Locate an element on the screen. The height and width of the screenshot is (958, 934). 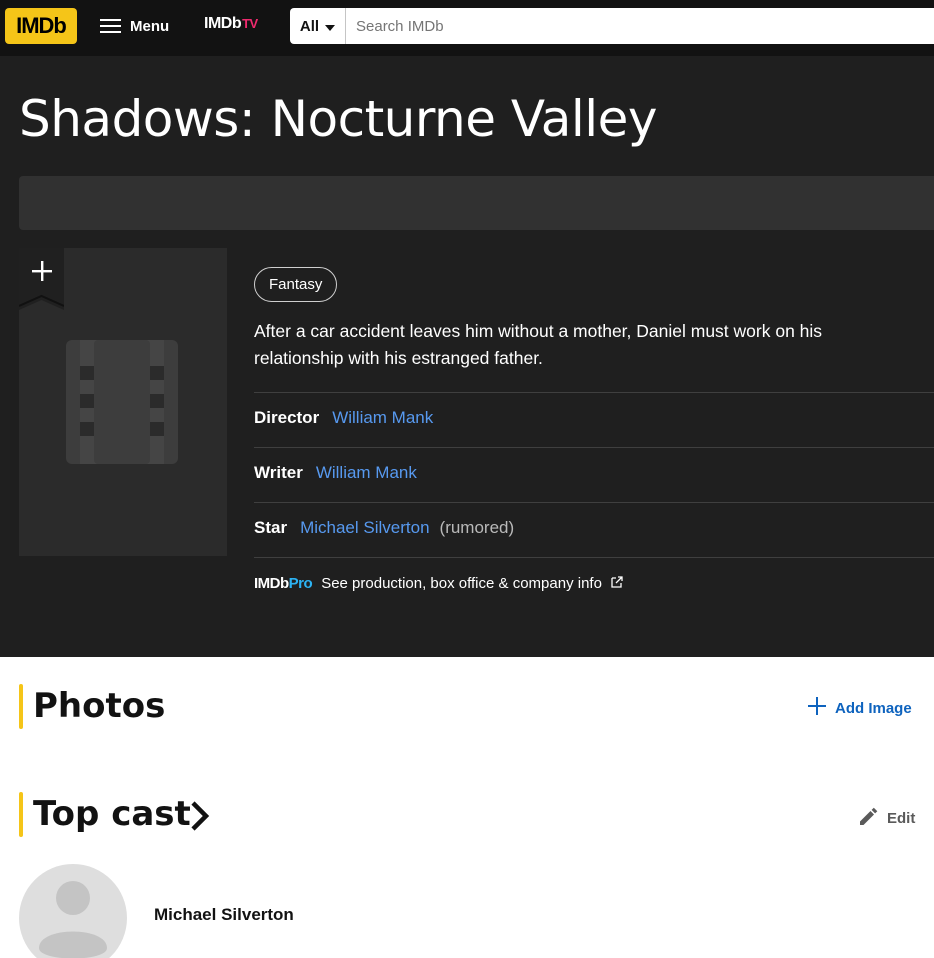
add-image-label: Add Image is located at coordinates (873, 708).